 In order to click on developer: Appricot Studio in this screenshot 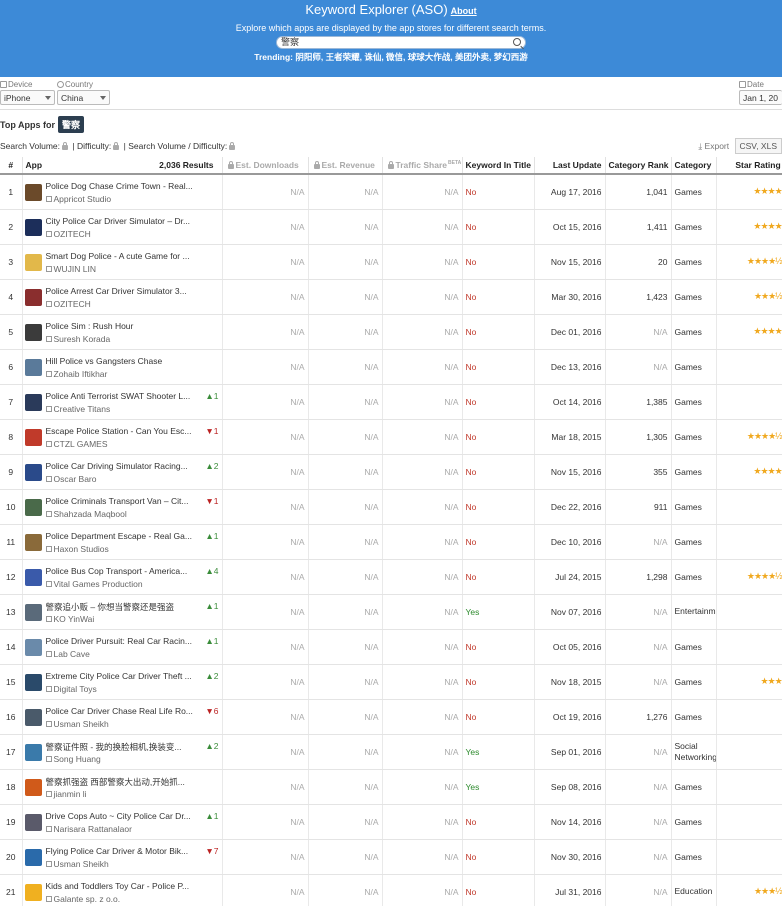, I will do `click(119, 199)`.